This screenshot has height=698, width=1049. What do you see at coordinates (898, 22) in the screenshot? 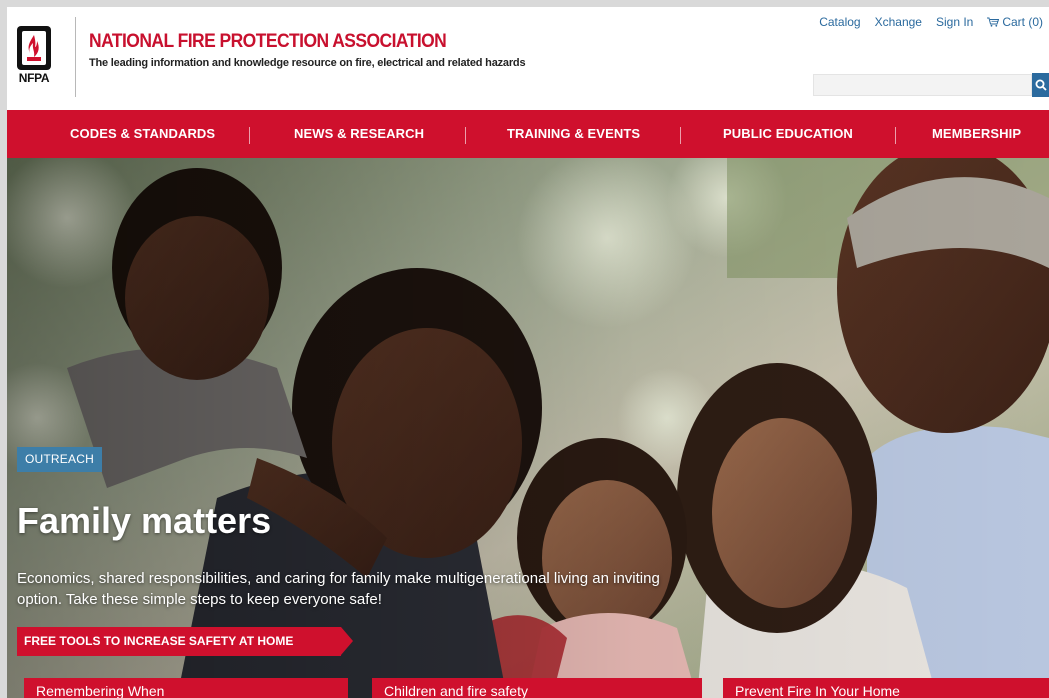
I see `xchange-link: Xchange` at bounding box center [898, 22].